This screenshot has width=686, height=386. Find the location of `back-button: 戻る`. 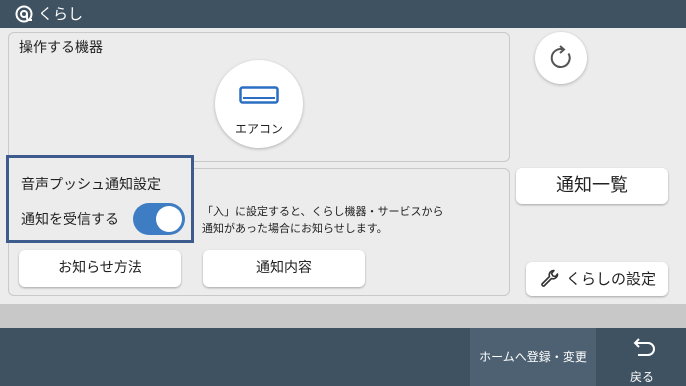

back-button: 戻る is located at coordinates (642, 357).